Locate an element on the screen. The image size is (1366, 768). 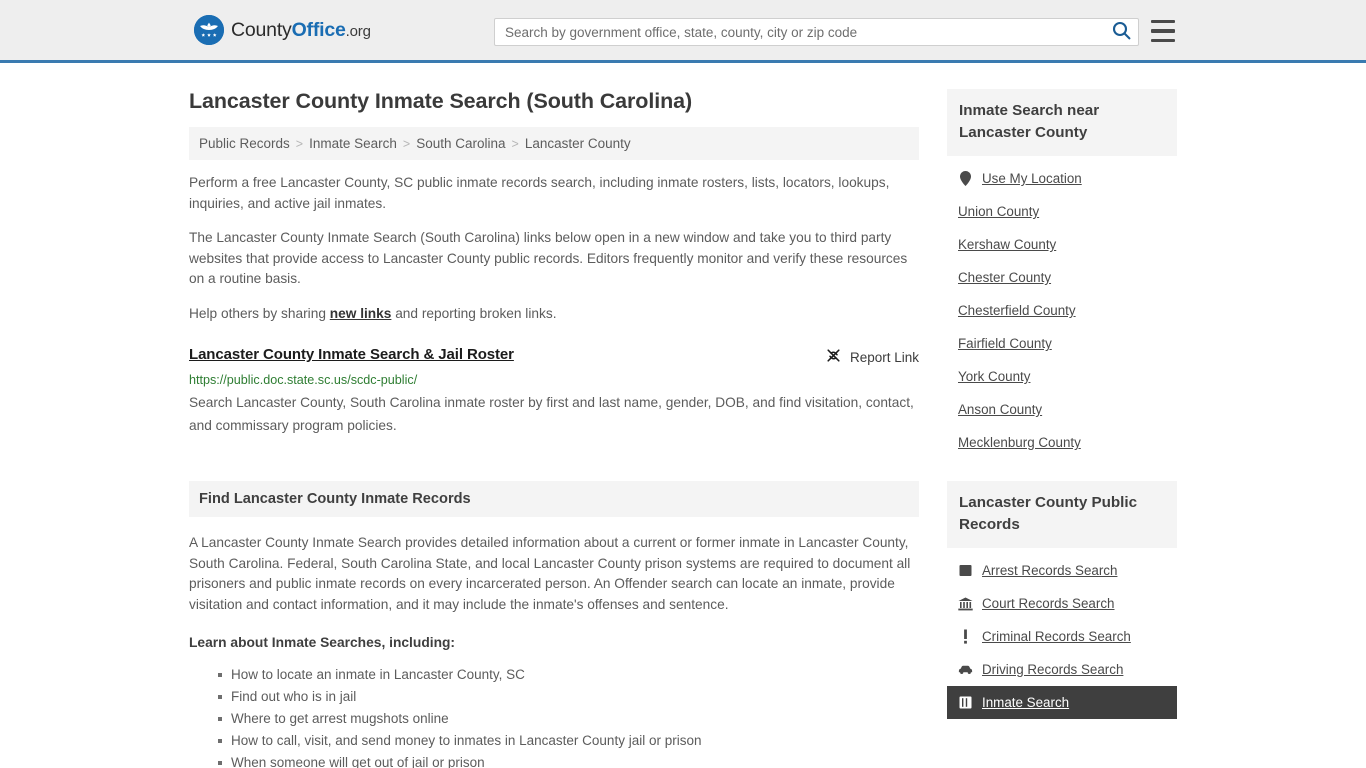
breadcrumb-item-inmate-search: Inmate Search is located at coordinates (353, 143).